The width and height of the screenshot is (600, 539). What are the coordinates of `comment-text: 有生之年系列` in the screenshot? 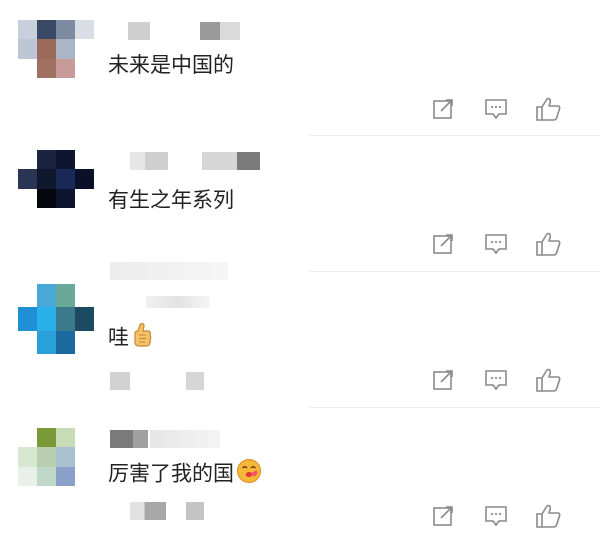 It's located at (171, 200).